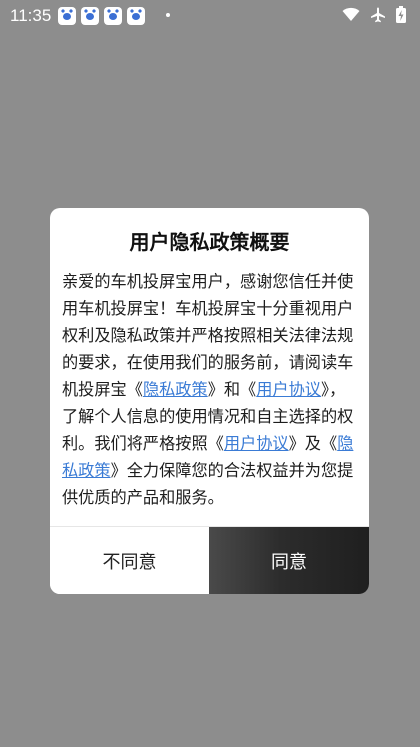  I want to click on body-text: 》和《, so click(232, 389).